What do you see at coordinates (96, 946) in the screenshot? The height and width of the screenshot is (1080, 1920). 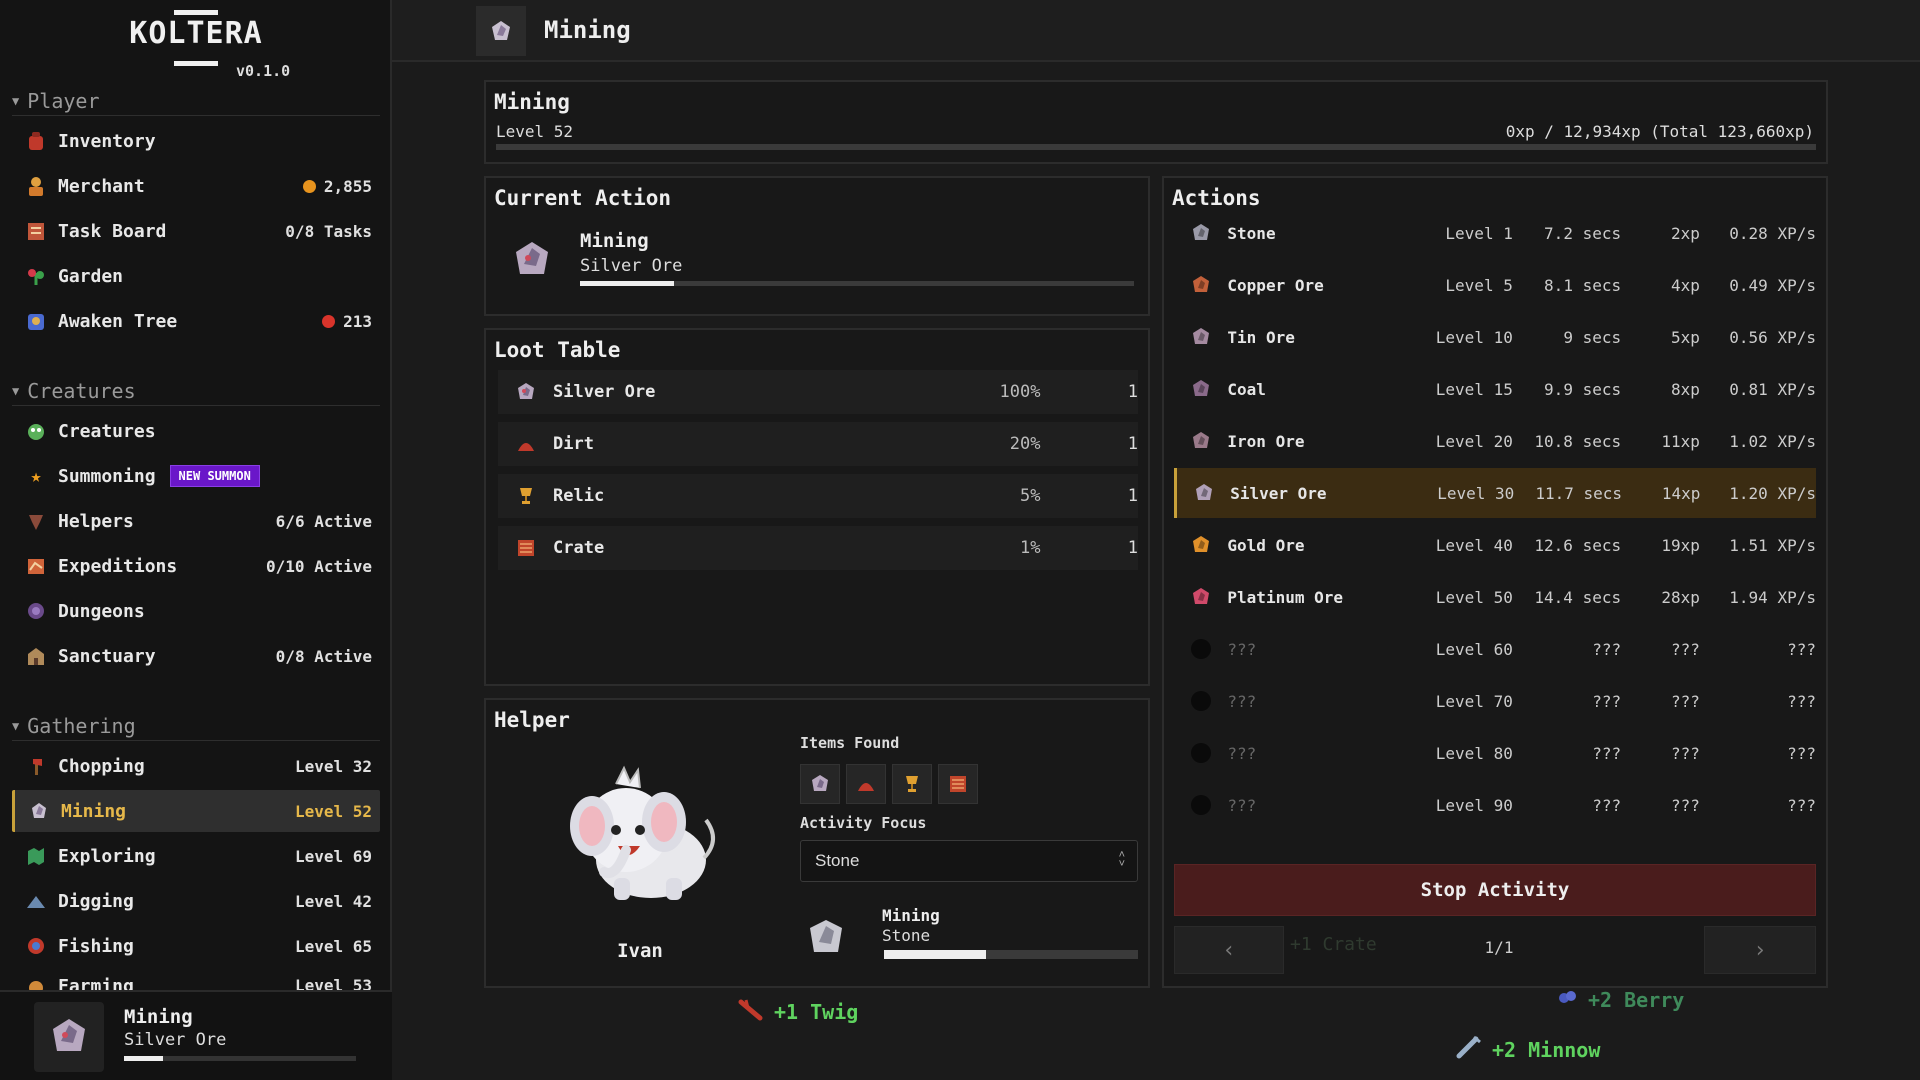 I see `sidebar-item-label: Fishing` at bounding box center [96, 946].